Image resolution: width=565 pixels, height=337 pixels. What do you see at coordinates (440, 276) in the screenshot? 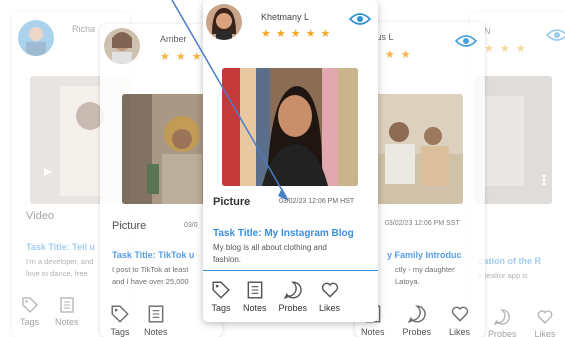
I see `post-description: ctly - my daughter Latoya.` at bounding box center [440, 276].